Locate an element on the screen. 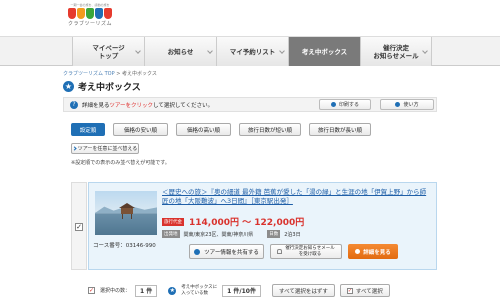 The height and width of the screenshot is (300, 500). tour-price: 114,000円 ～ 122,000円 is located at coordinates (247, 223).